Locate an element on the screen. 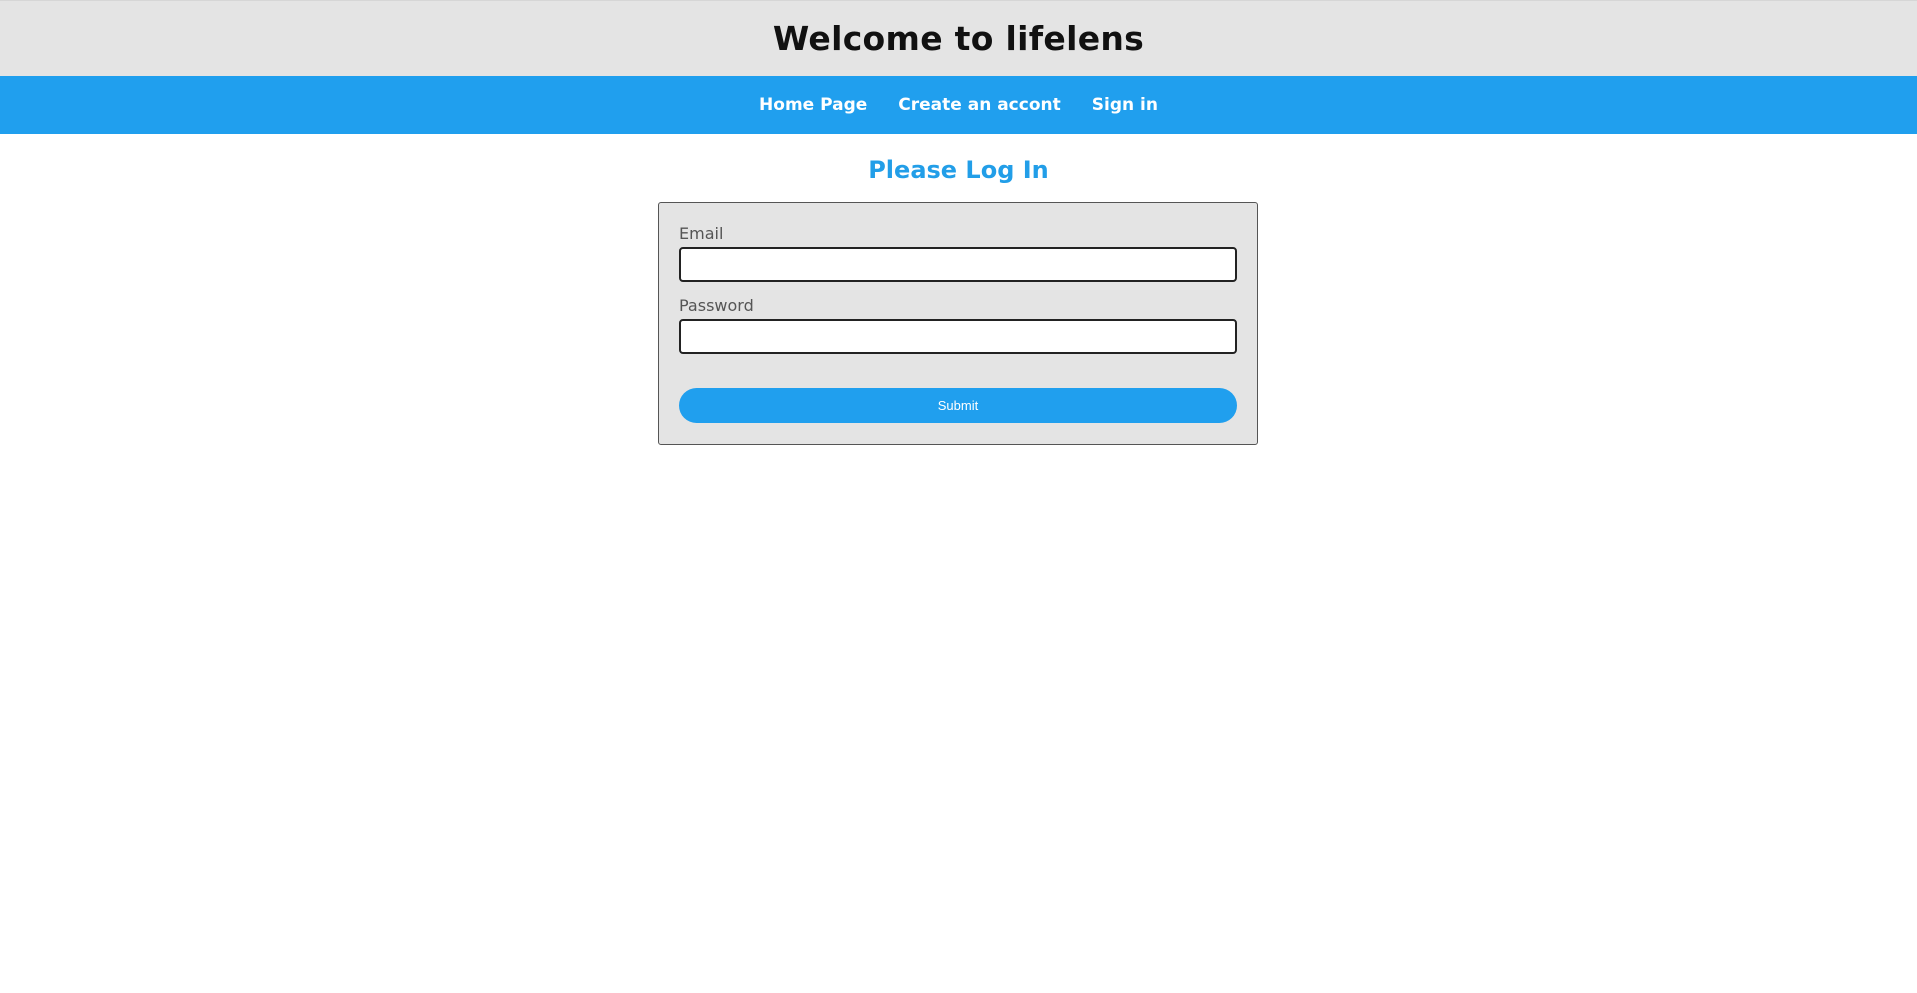  site-header: Welcome to lifelens is located at coordinates (958, 38).